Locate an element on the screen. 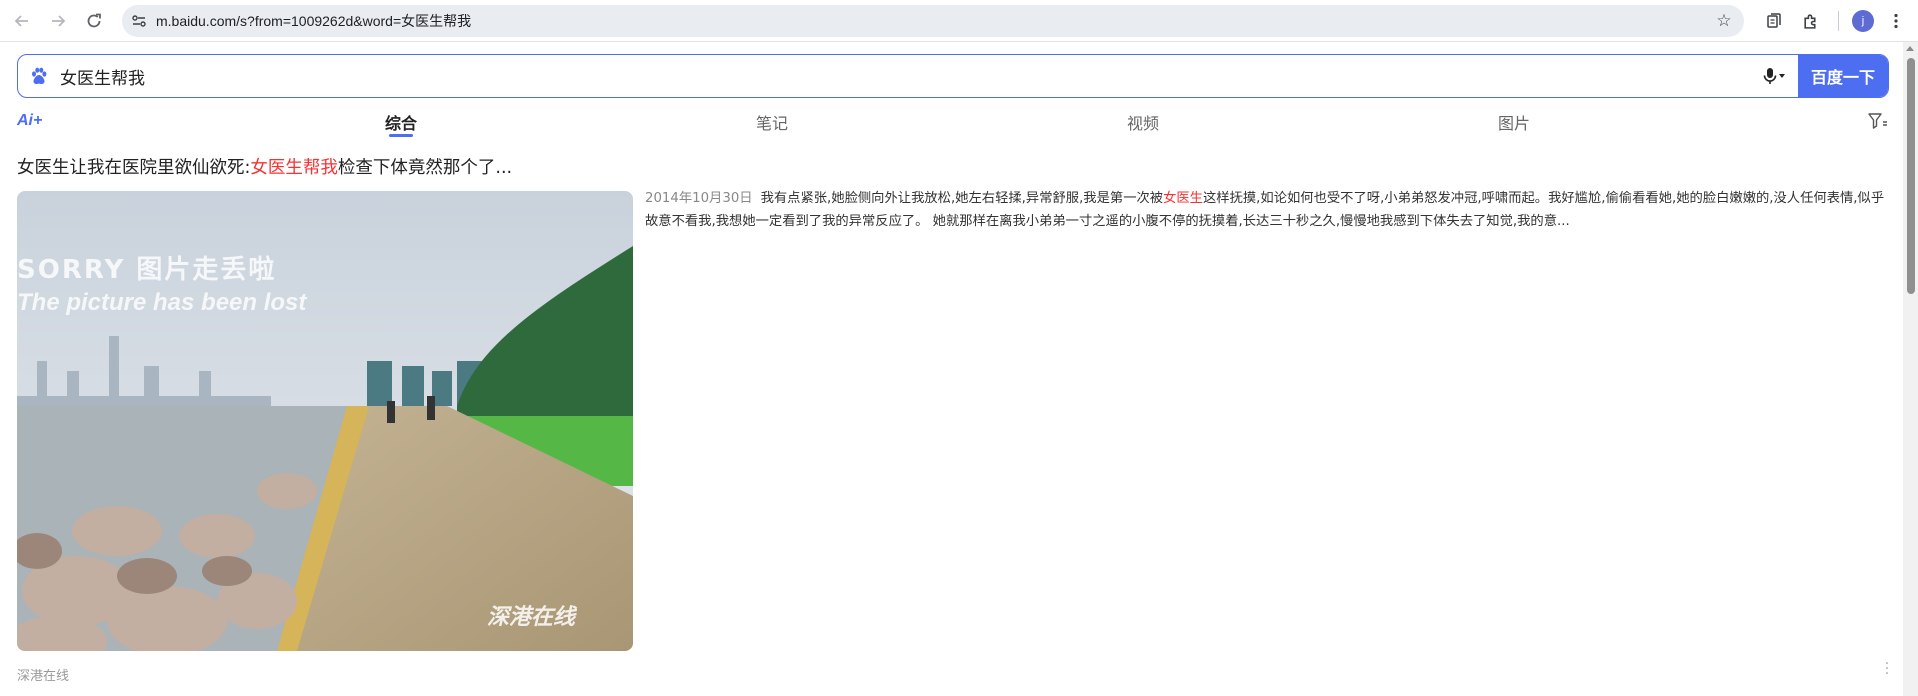  url-text: m.baidu.com/s?from=1009262d&word=女医生帮我 is located at coordinates (930, 21).